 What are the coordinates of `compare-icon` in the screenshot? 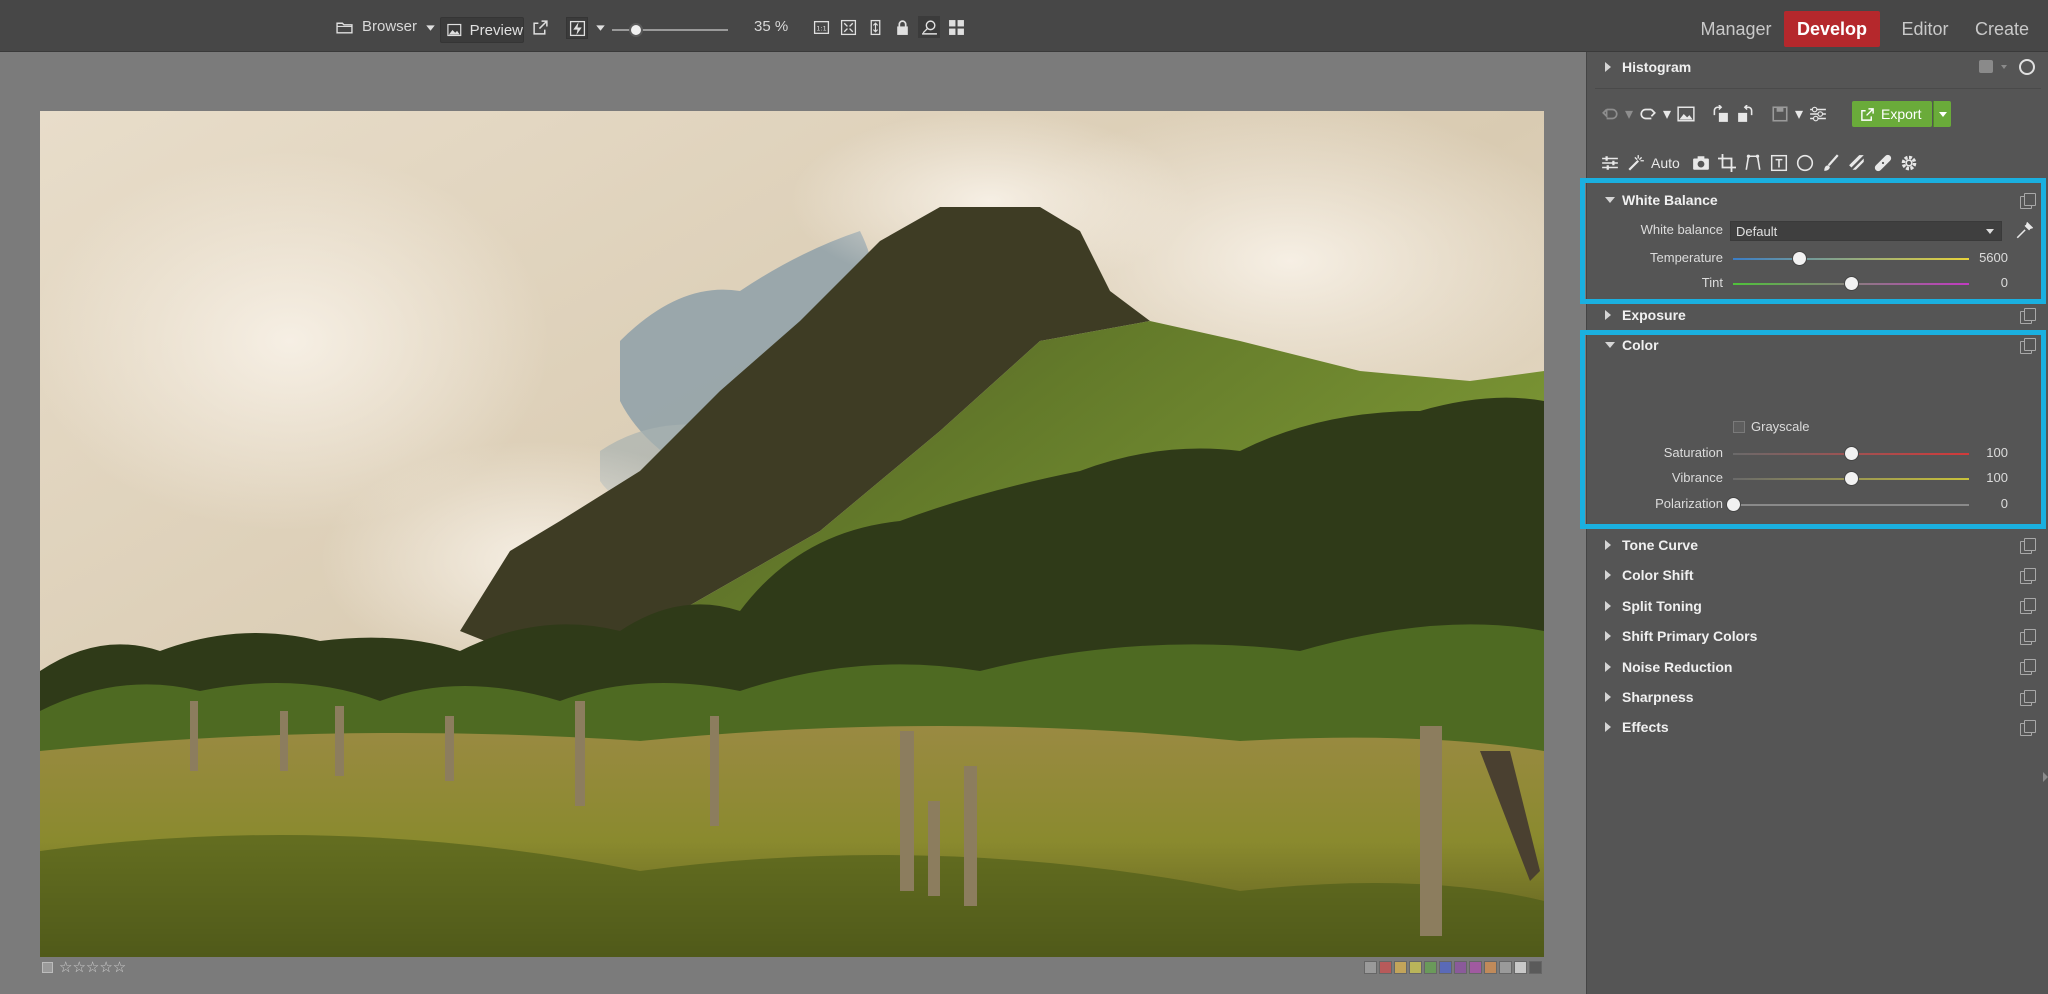 It's located at (929, 27).